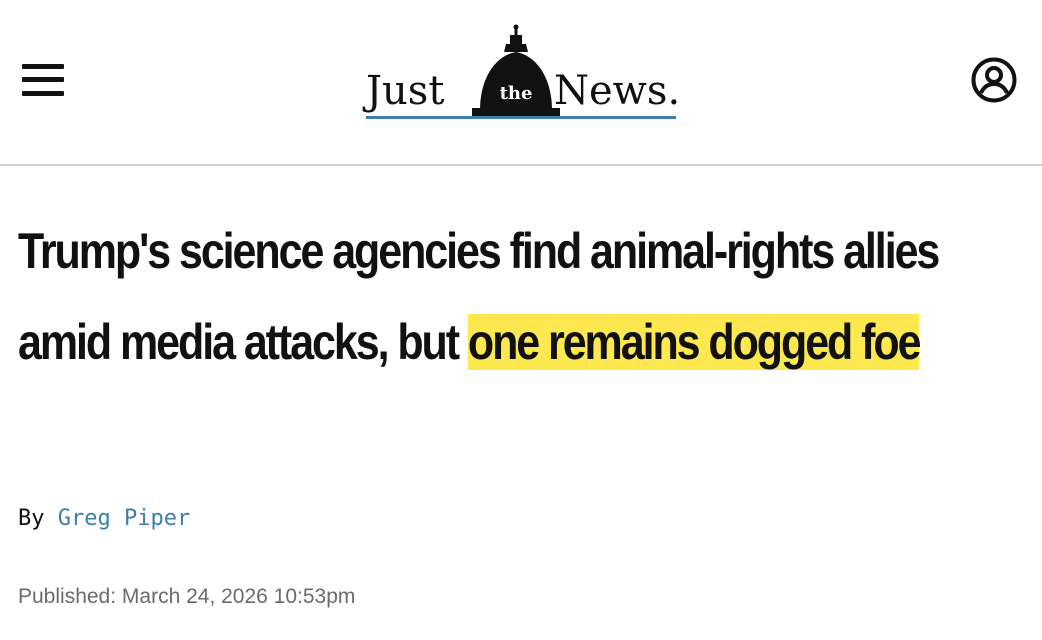 This screenshot has height=640, width=1042. I want to click on logo-word-the: the, so click(516, 93).